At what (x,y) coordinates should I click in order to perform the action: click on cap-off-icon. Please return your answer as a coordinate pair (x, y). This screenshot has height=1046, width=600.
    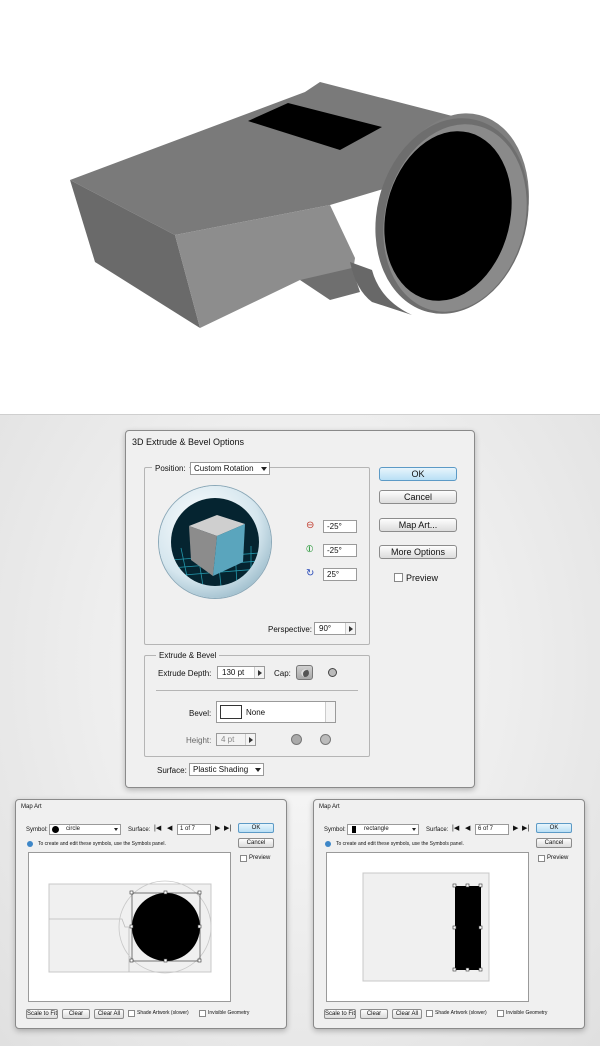
    Looking at the image, I should click on (332, 672).